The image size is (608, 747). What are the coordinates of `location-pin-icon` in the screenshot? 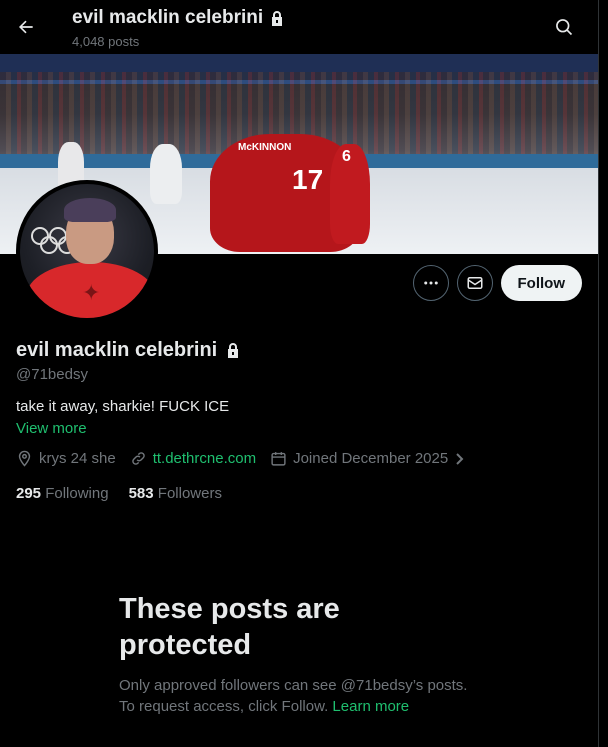 It's located at (24, 458).